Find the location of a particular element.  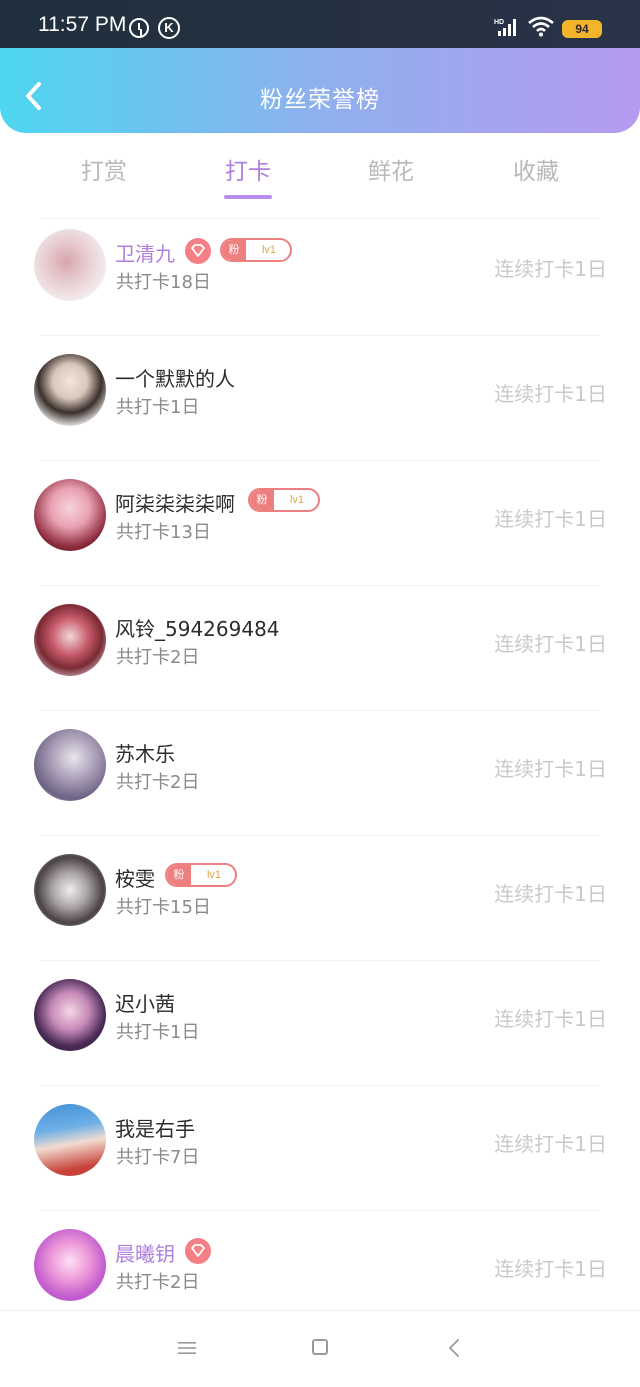

svg-text: HD is located at coordinates (499, 22).